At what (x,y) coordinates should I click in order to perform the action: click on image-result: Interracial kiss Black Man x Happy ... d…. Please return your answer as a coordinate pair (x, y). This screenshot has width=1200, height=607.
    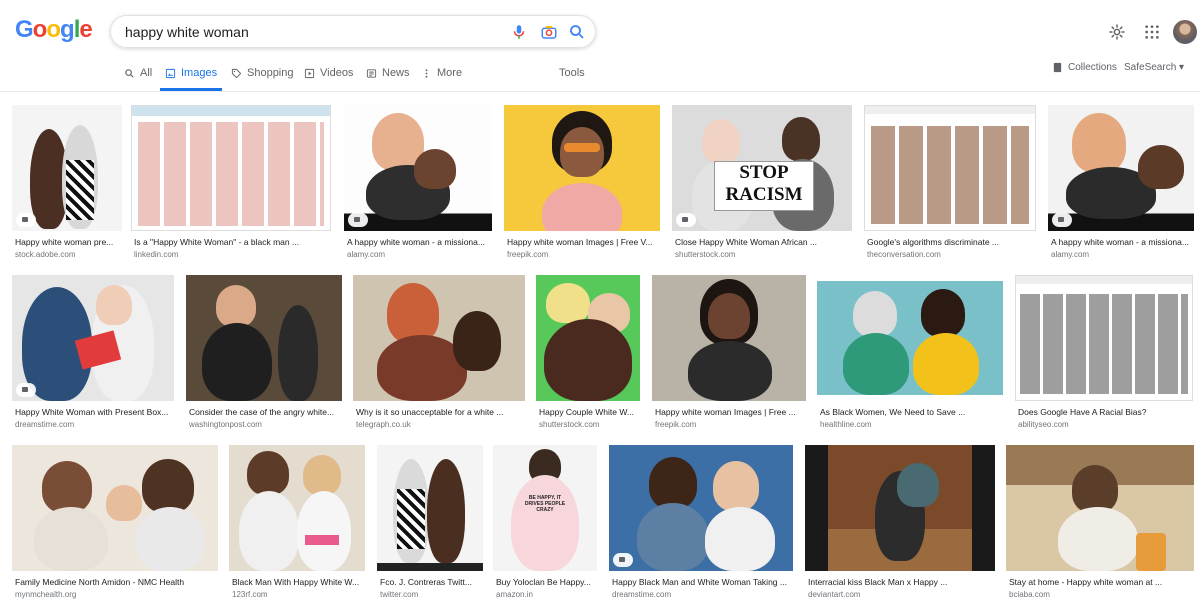
    Looking at the image, I should click on (900, 524).